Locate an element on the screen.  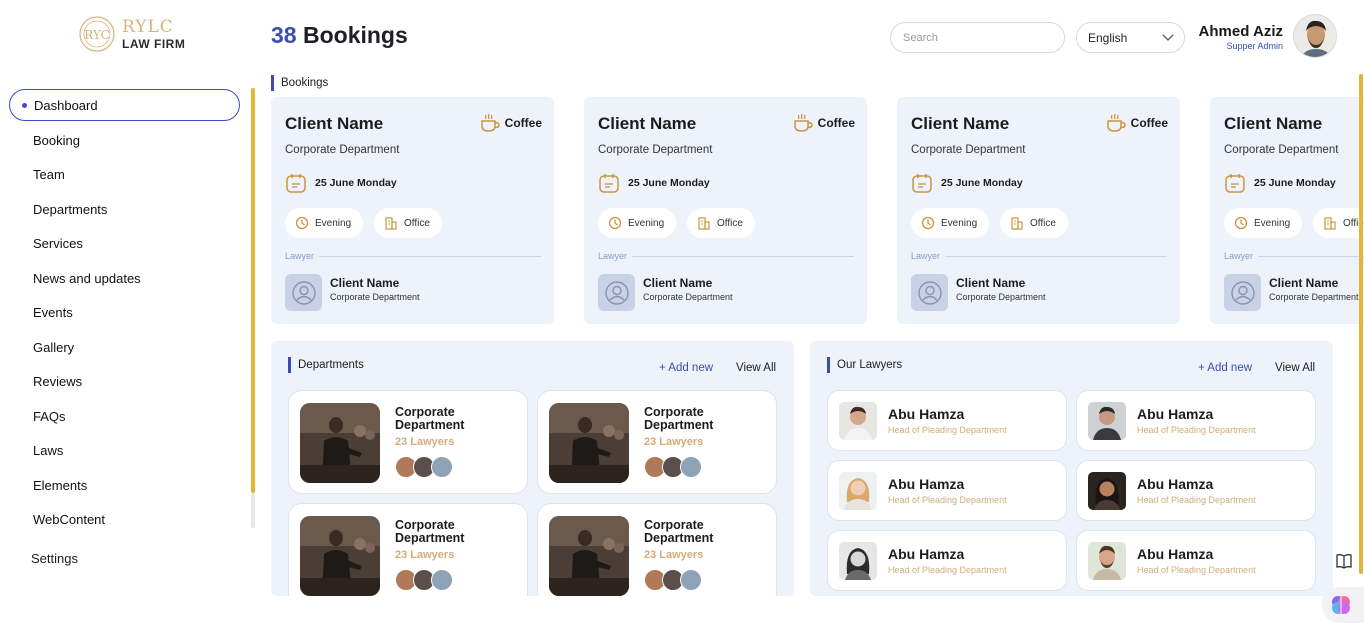
lawyer-department: Corporate Department is located at coordinates (375, 297).